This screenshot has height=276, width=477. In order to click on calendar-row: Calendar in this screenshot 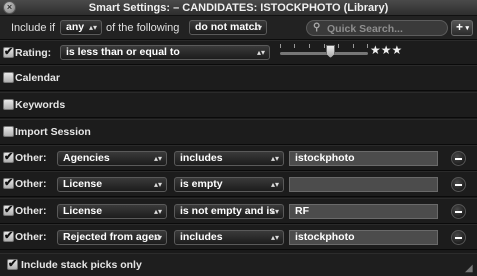, I will do `click(238, 78)`.